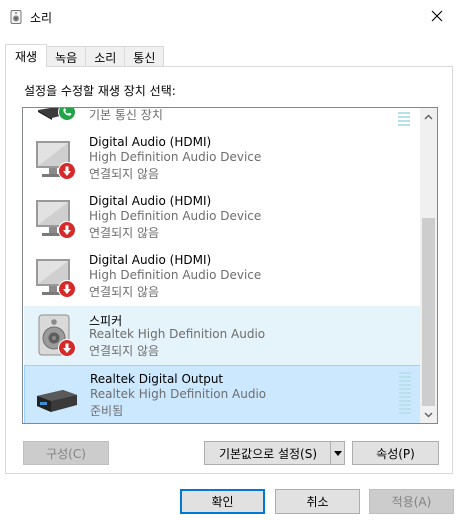 The image size is (460, 520). What do you see at coordinates (428, 312) in the screenshot?
I see `scroll-thumb` at bounding box center [428, 312].